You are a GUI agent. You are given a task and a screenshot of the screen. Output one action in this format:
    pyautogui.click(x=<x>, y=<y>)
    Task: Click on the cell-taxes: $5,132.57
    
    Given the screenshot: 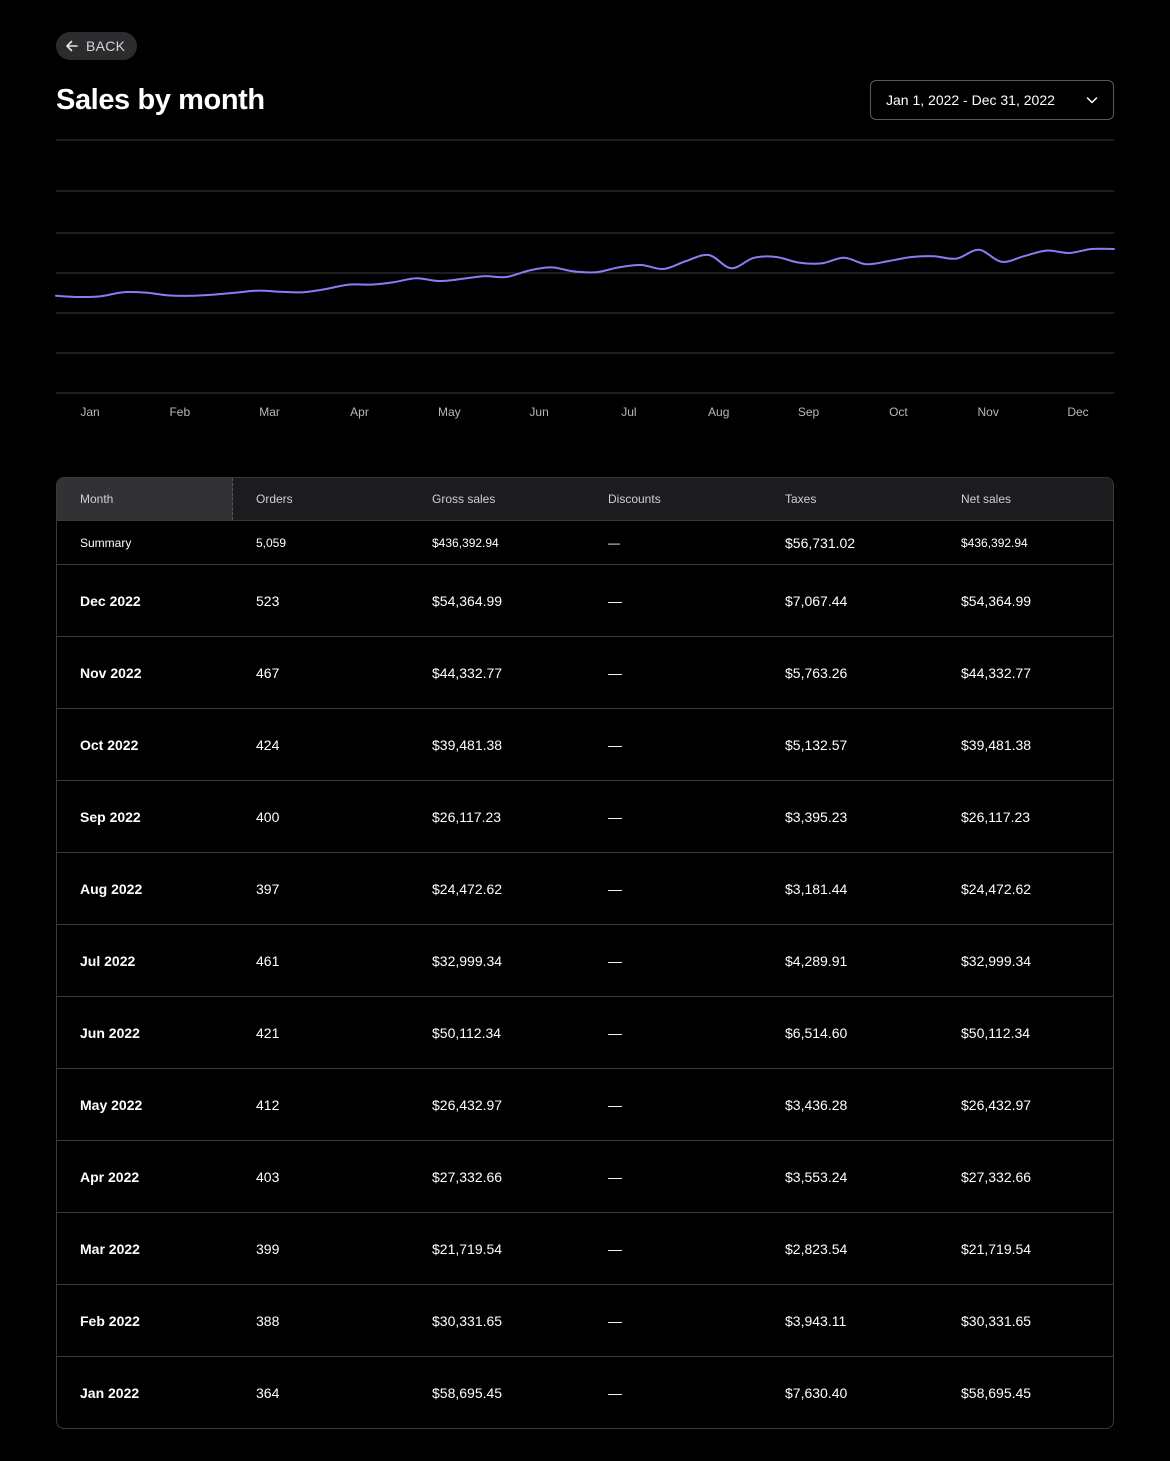 What is the action you would take?
    pyautogui.click(x=816, y=744)
    